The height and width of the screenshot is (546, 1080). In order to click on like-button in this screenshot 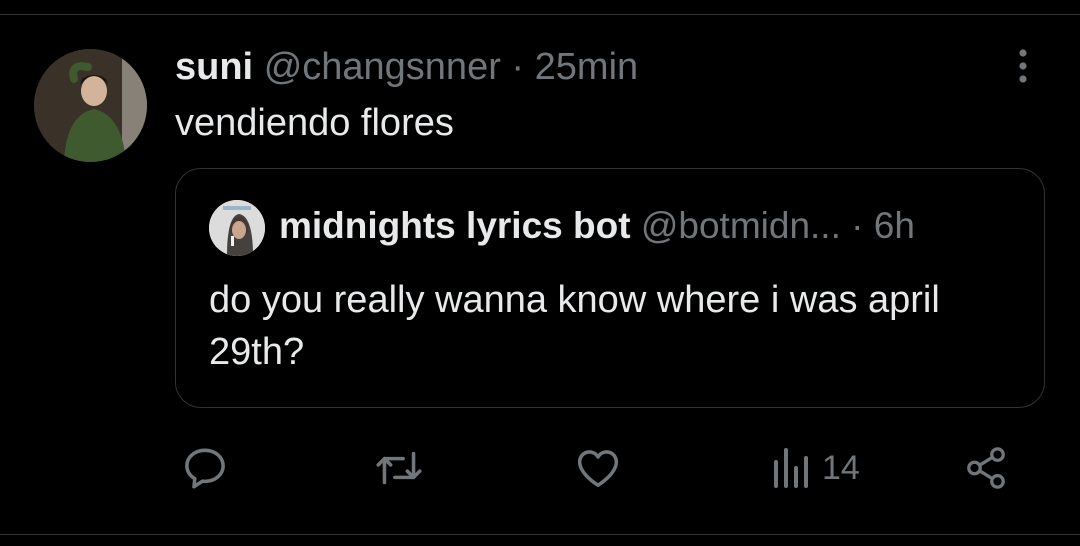, I will do `click(598, 468)`.